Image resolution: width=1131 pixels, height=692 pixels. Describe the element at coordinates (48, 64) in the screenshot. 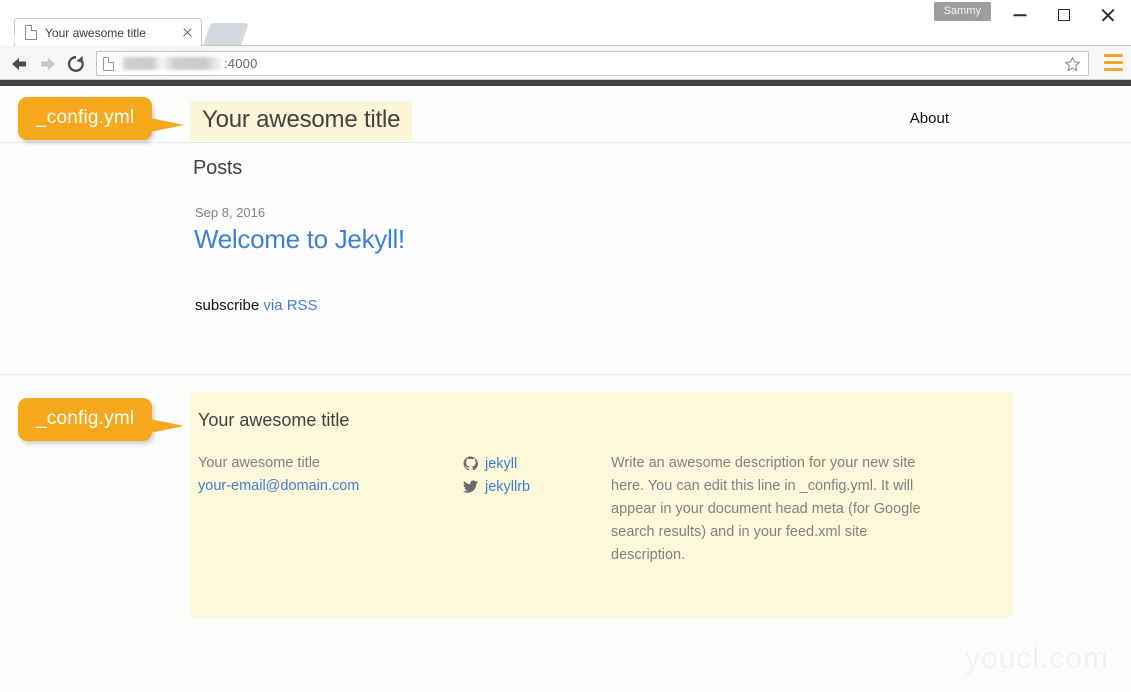

I see `forward-button` at that location.